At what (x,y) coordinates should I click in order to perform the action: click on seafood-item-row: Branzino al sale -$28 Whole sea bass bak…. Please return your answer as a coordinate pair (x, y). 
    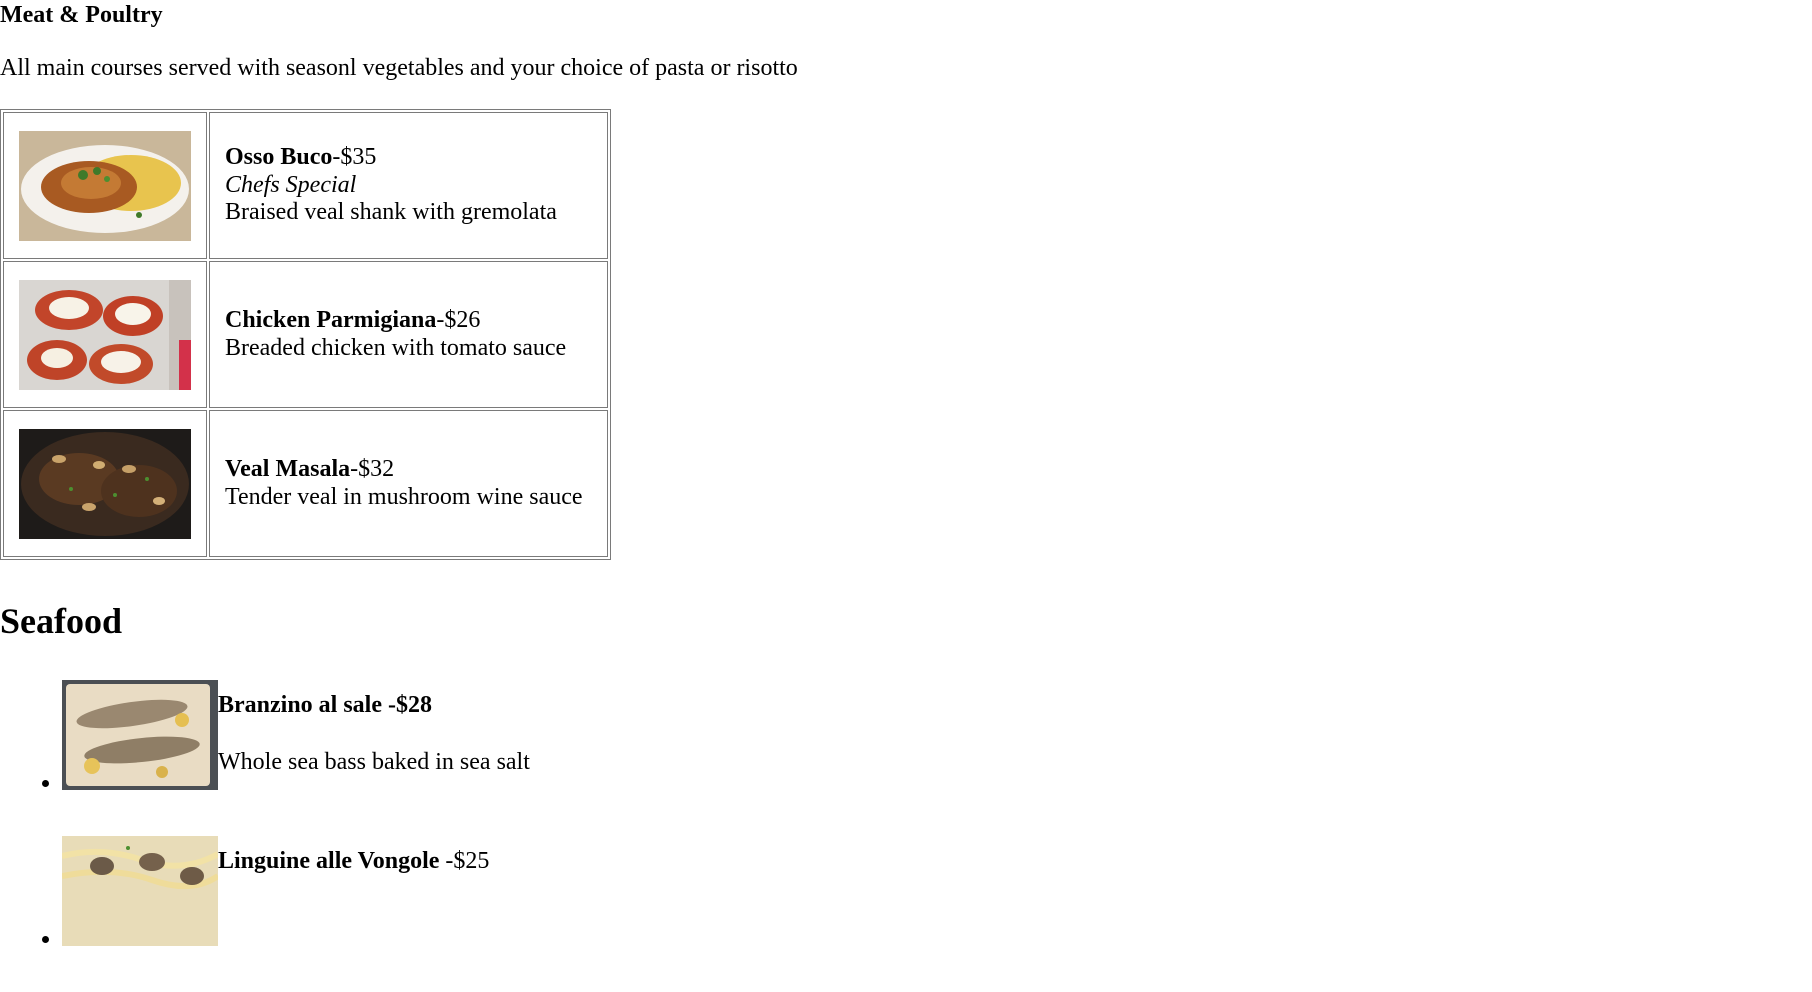
    Looking at the image, I should click on (296, 735).